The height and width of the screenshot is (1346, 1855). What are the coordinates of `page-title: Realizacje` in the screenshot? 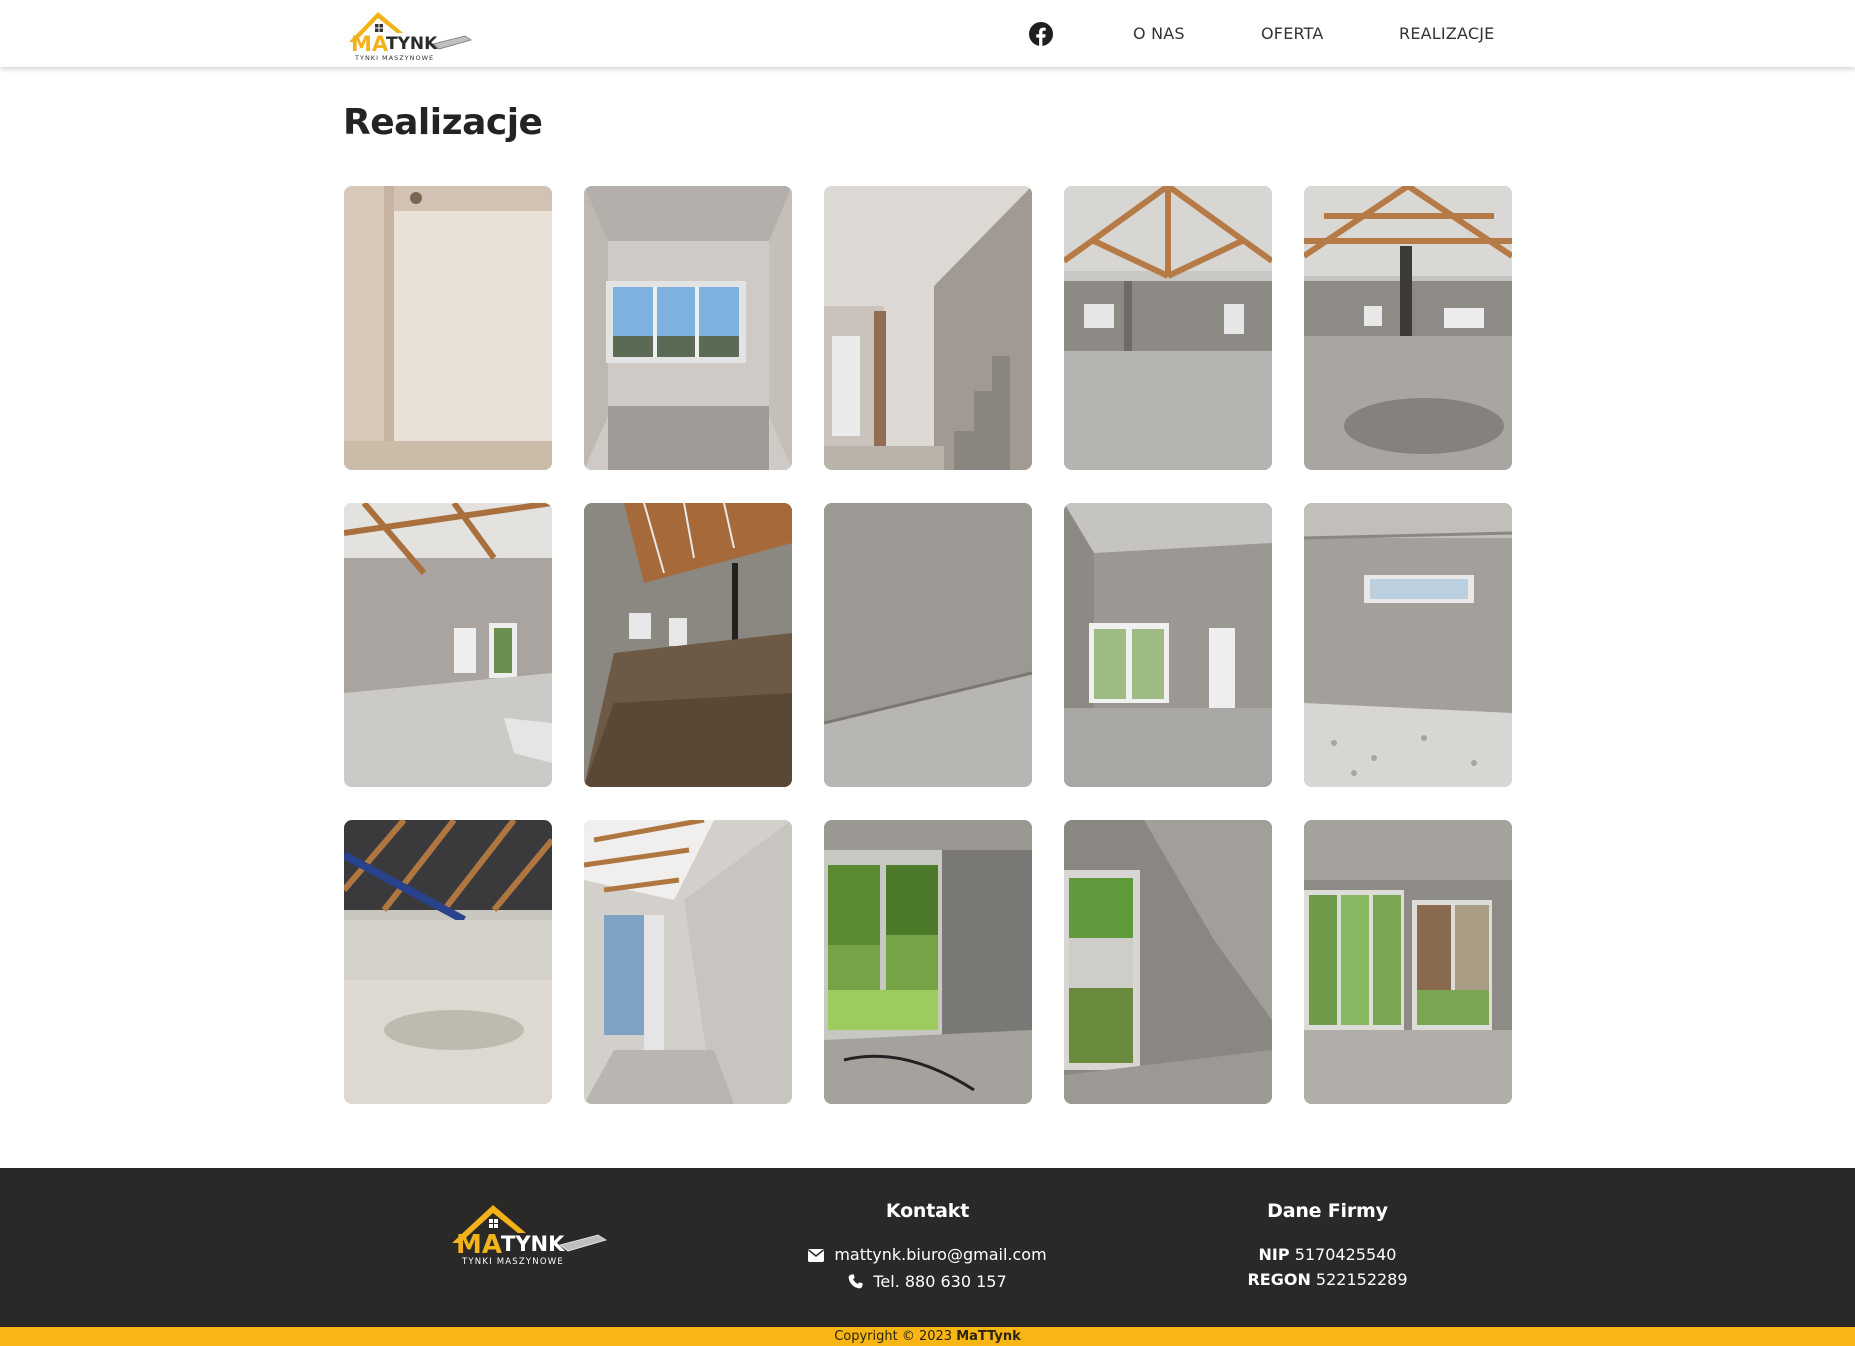 It's located at (443, 122).